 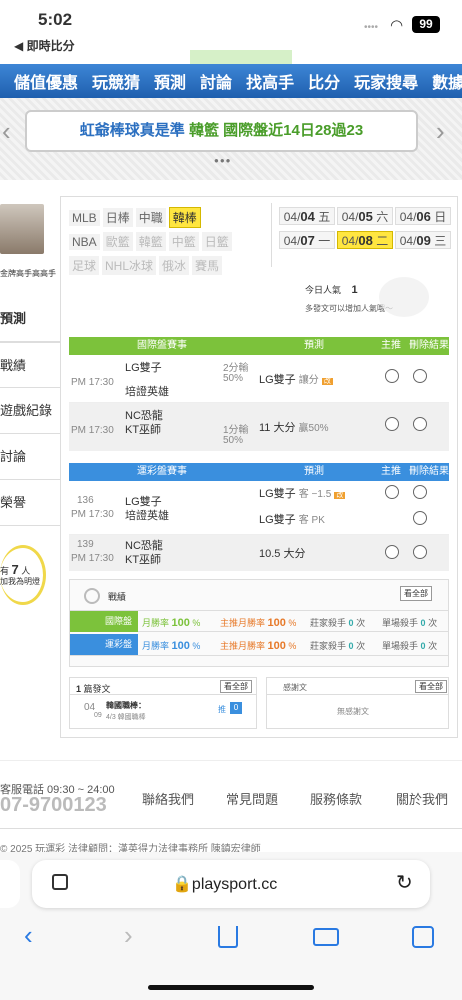 What do you see at coordinates (371, 27) in the screenshot?
I see `signal-icon: ••••` at bounding box center [371, 27].